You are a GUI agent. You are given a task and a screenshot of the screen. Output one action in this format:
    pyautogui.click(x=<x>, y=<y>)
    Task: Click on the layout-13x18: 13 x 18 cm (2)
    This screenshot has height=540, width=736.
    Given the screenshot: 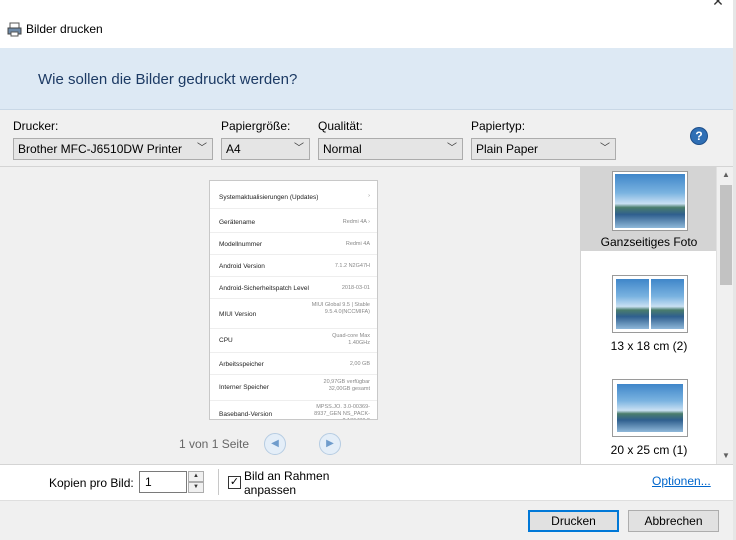 What is the action you would take?
    pyautogui.click(x=649, y=314)
    